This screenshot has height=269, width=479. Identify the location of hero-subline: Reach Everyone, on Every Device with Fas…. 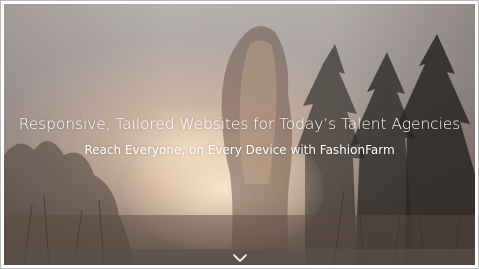
(239, 150).